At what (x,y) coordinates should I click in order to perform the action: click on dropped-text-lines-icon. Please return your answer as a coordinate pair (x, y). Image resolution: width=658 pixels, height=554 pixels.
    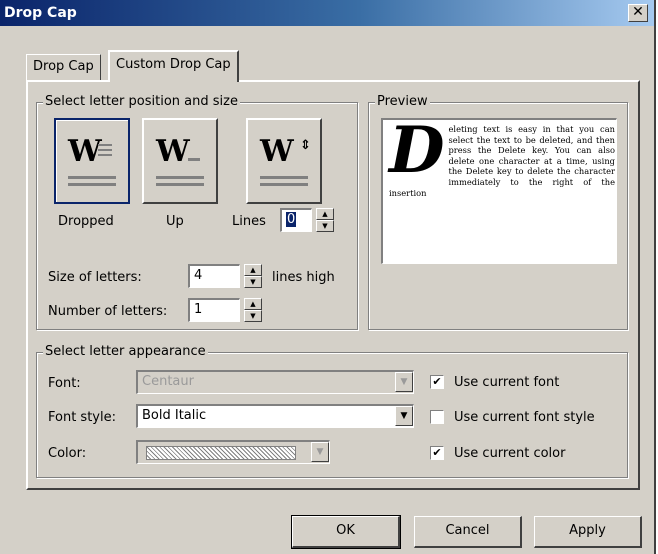
    Looking at the image, I should click on (92, 183).